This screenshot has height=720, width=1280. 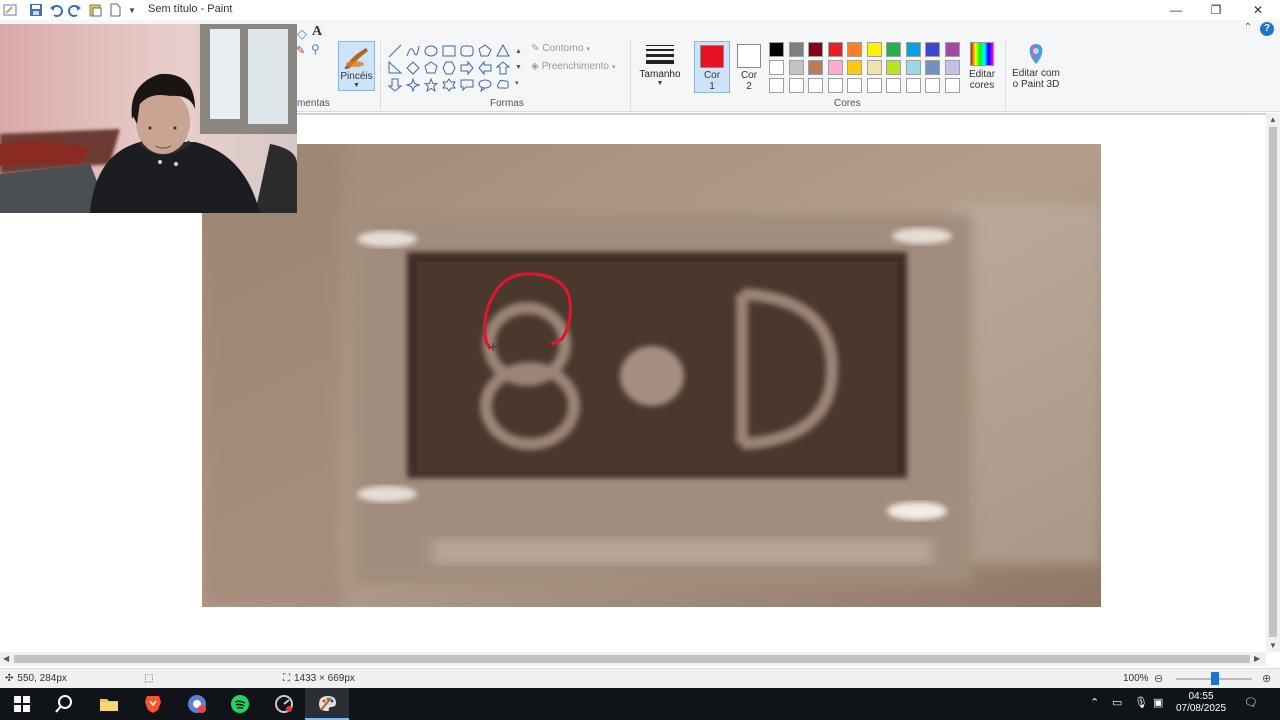 I want to click on scroll-left-icon: ◀, so click(x=6, y=658).